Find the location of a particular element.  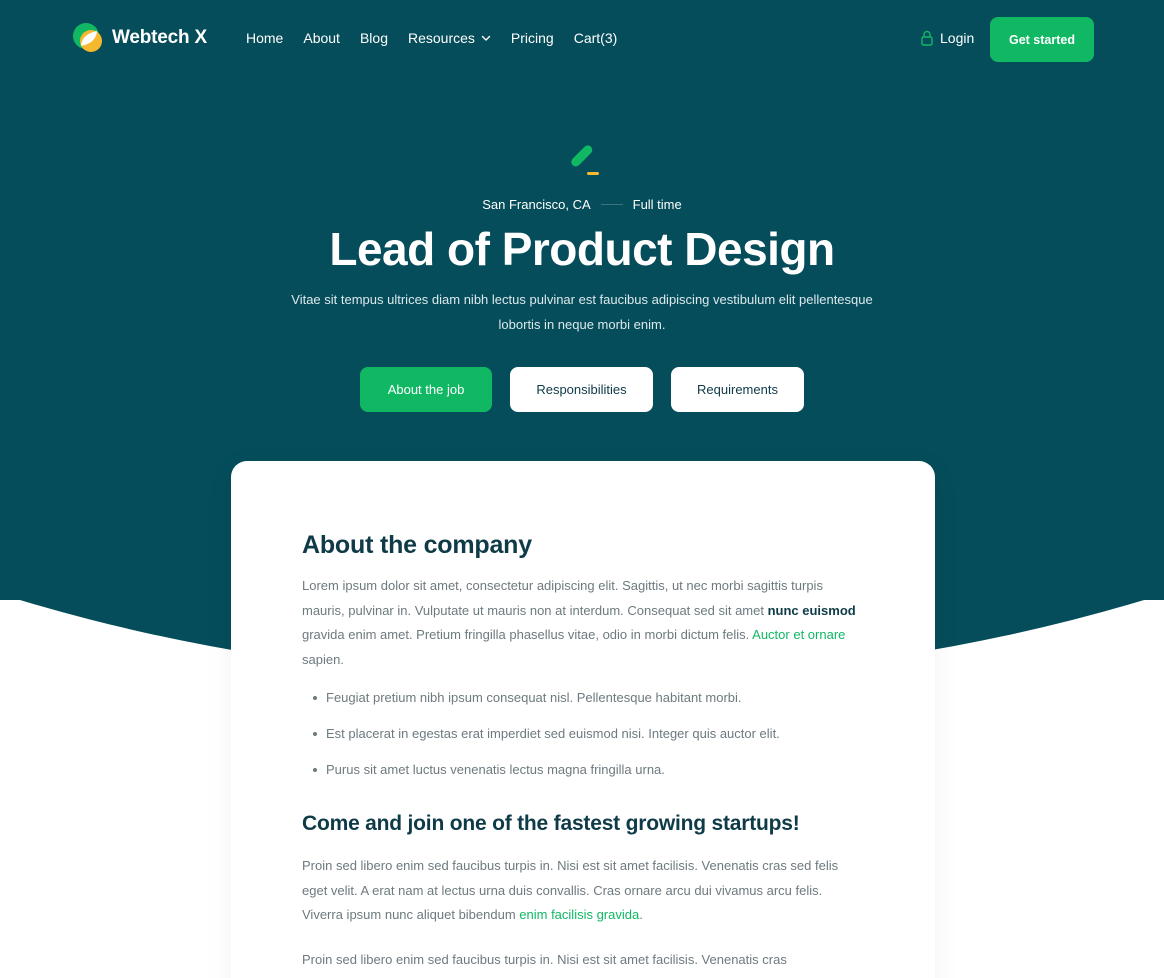

about-company-heading: About the company is located at coordinates (417, 545).